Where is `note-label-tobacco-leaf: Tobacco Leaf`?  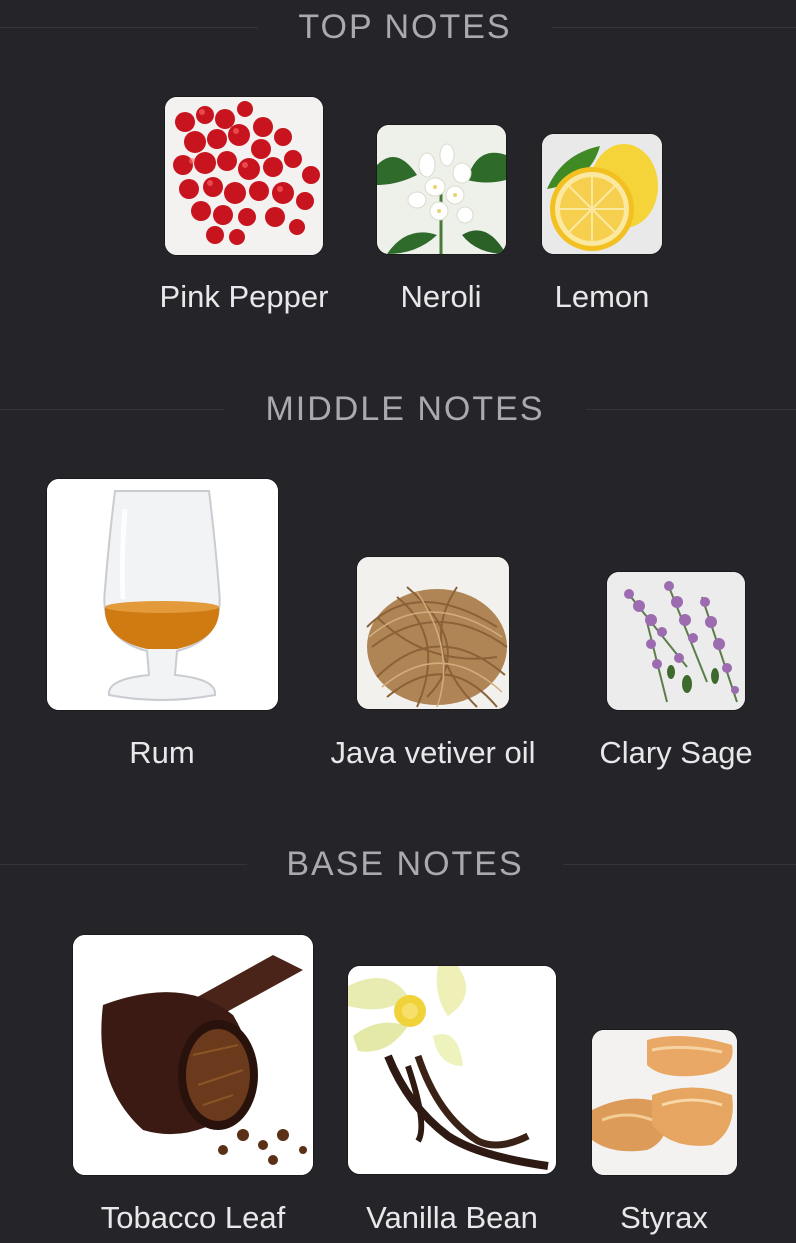
note-label-tobacco-leaf: Tobacco Leaf is located at coordinates (193, 1217).